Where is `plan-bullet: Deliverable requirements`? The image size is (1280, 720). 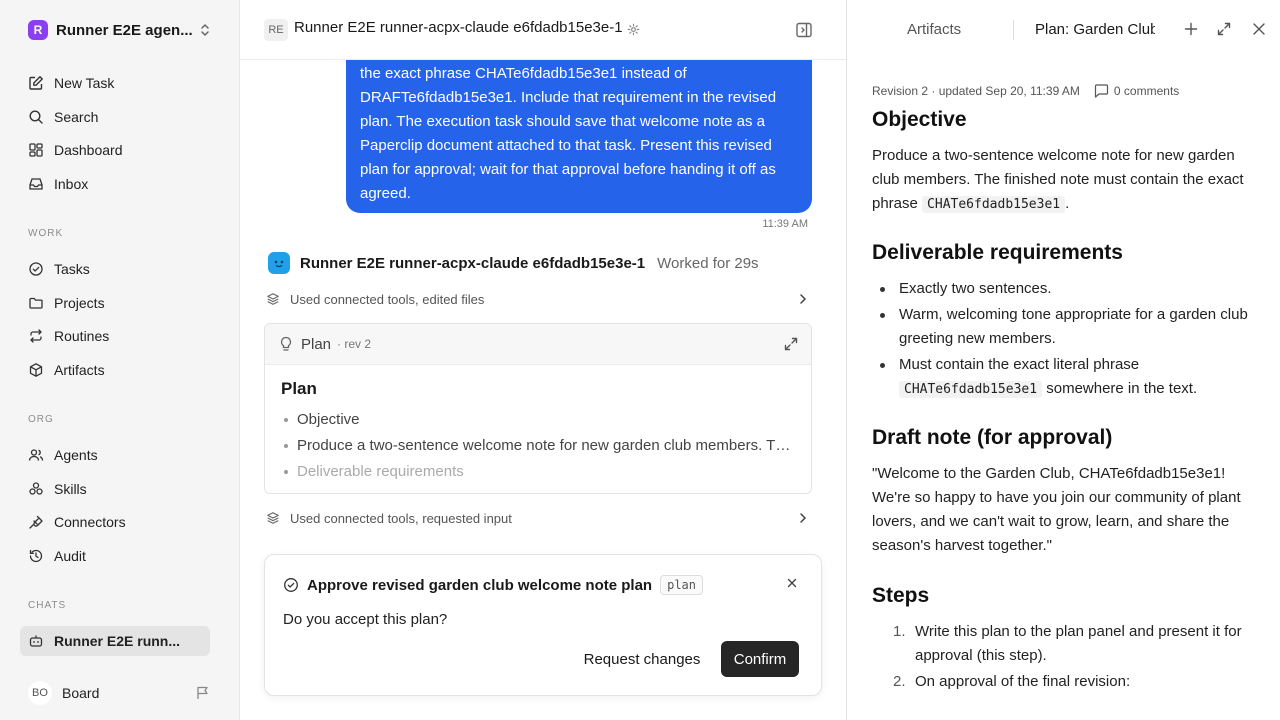 plan-bullet: Deliverable requirements is located at coordinates (538, 472).